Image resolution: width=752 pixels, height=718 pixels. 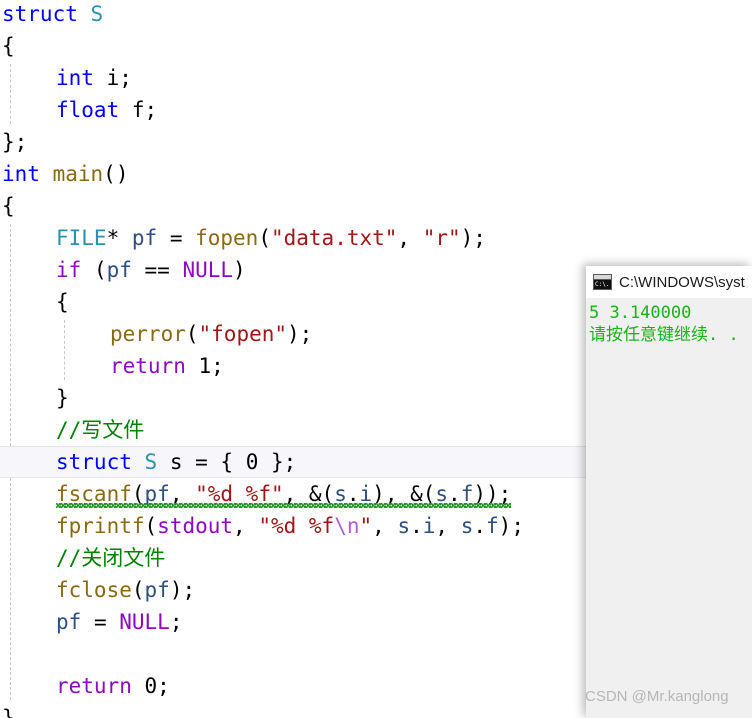 What do you see at coordinates (376, 15) in the screenshot?
I see `code-line: struct S` at bounding box center [376, 15].